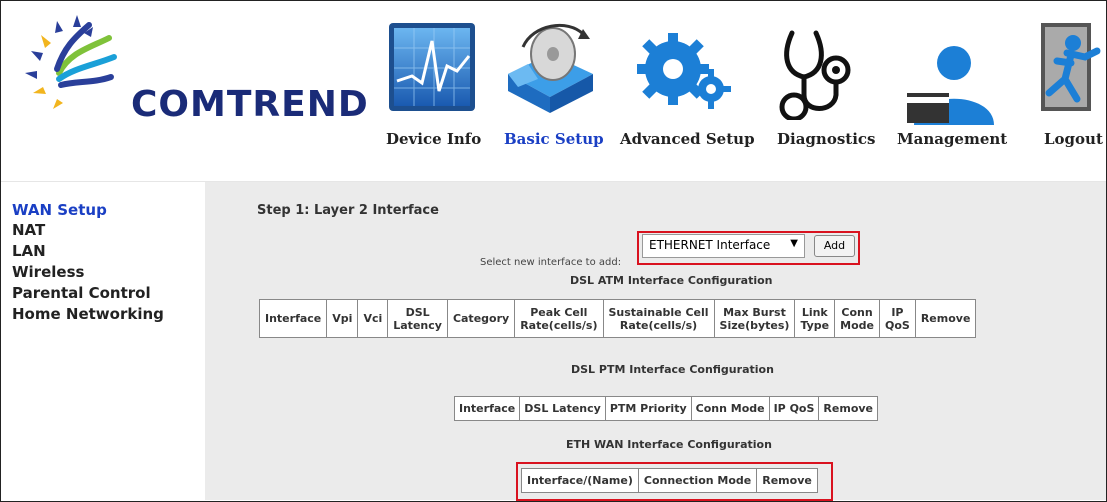 Image resolution: width=1107 pixels, height=502 pixels. I want to click on column-header: Connection Mode, so click(697, 480).